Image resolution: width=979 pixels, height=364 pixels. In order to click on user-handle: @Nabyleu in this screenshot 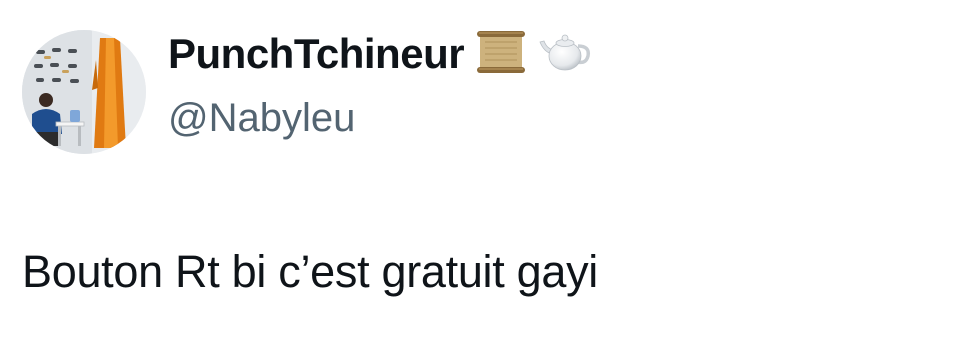, I will do `click(380, 118)`.